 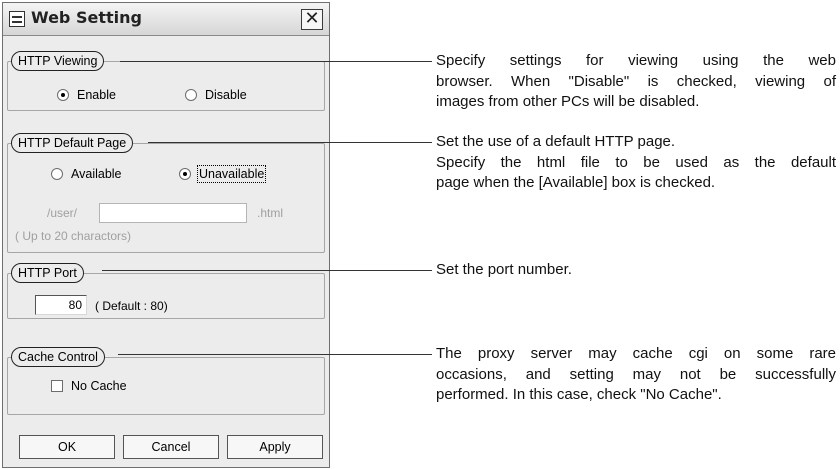 What do you see at coordinates (166, 381) in the screenshot?
I see `cache-control-group: Cache Control No Cache` at bounding box center [166, 381].